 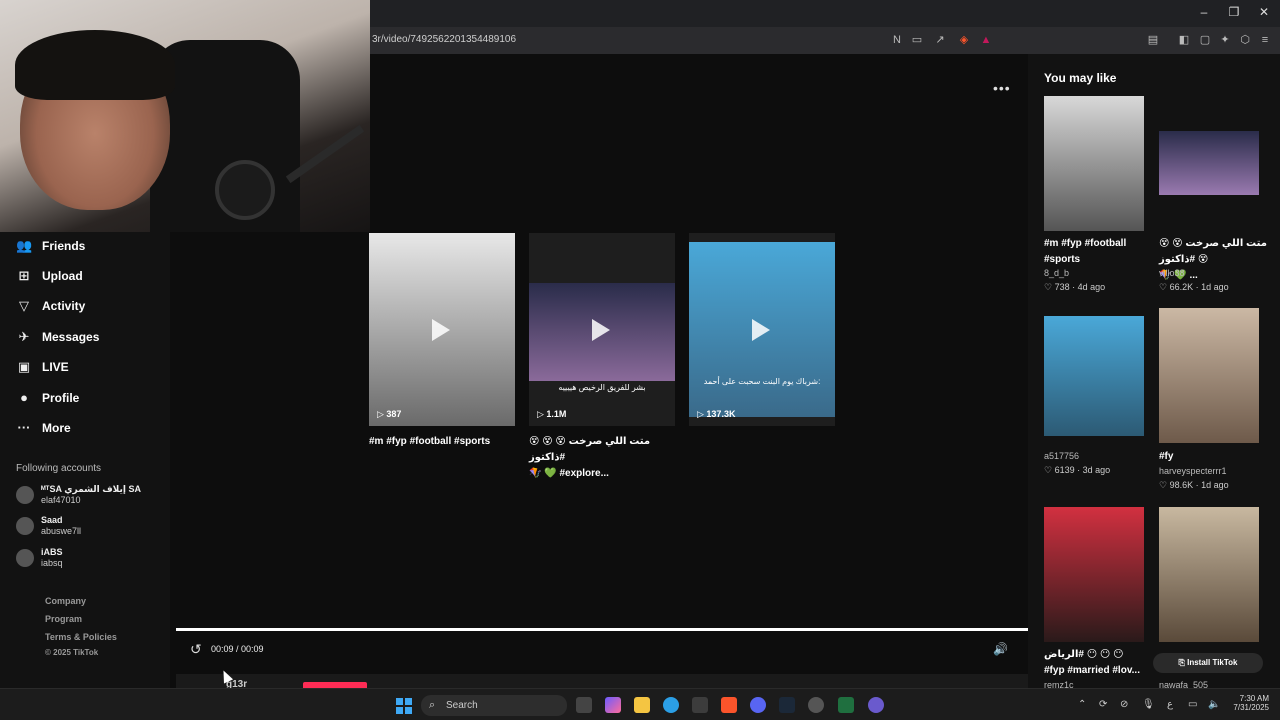 What do you see at coordinates (52, 563) in the screenshot?
I see `account-handle: iabsq` at bounding box center [52, 563].